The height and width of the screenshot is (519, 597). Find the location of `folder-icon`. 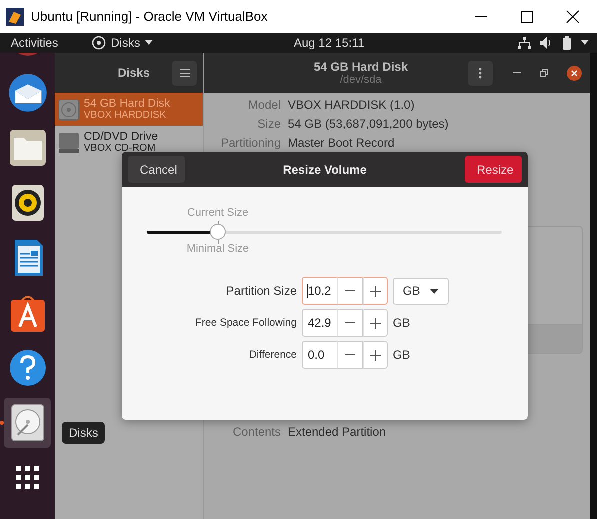

folder-icon is located at coordinates (28, 148).